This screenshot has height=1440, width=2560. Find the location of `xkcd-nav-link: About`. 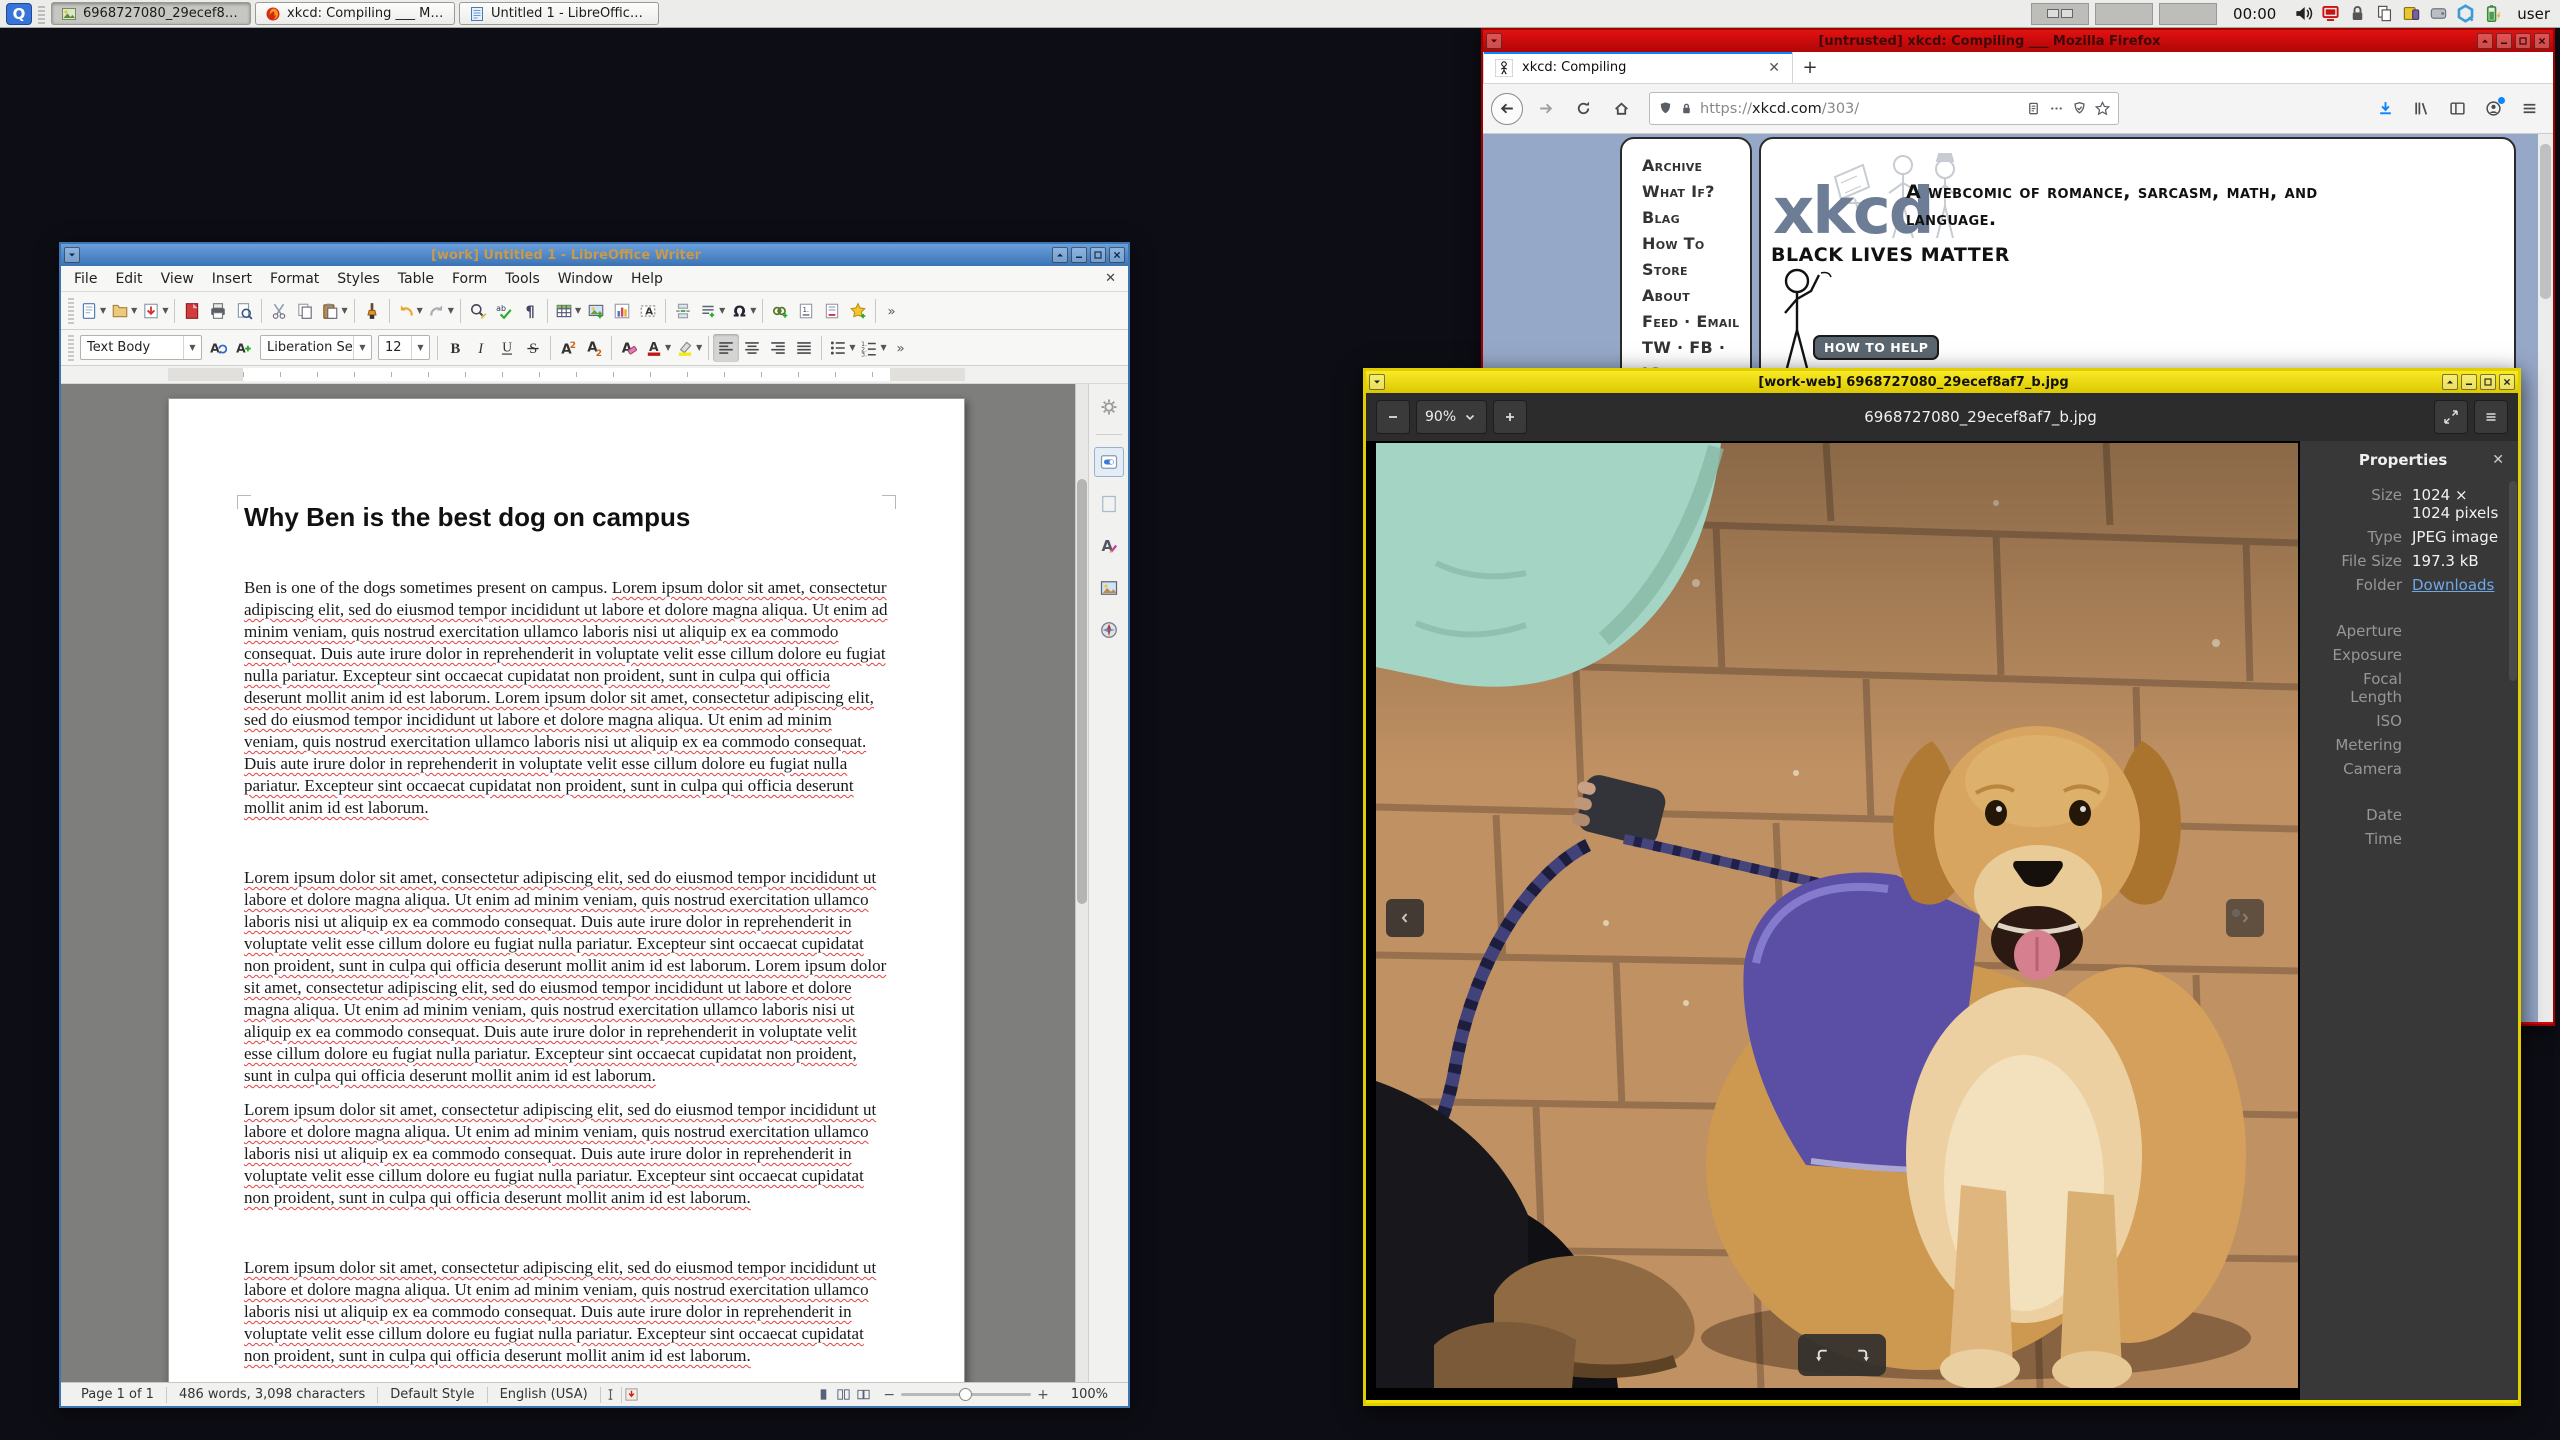

xkcd-nav-link: About is located at coordinates (1696, 296).